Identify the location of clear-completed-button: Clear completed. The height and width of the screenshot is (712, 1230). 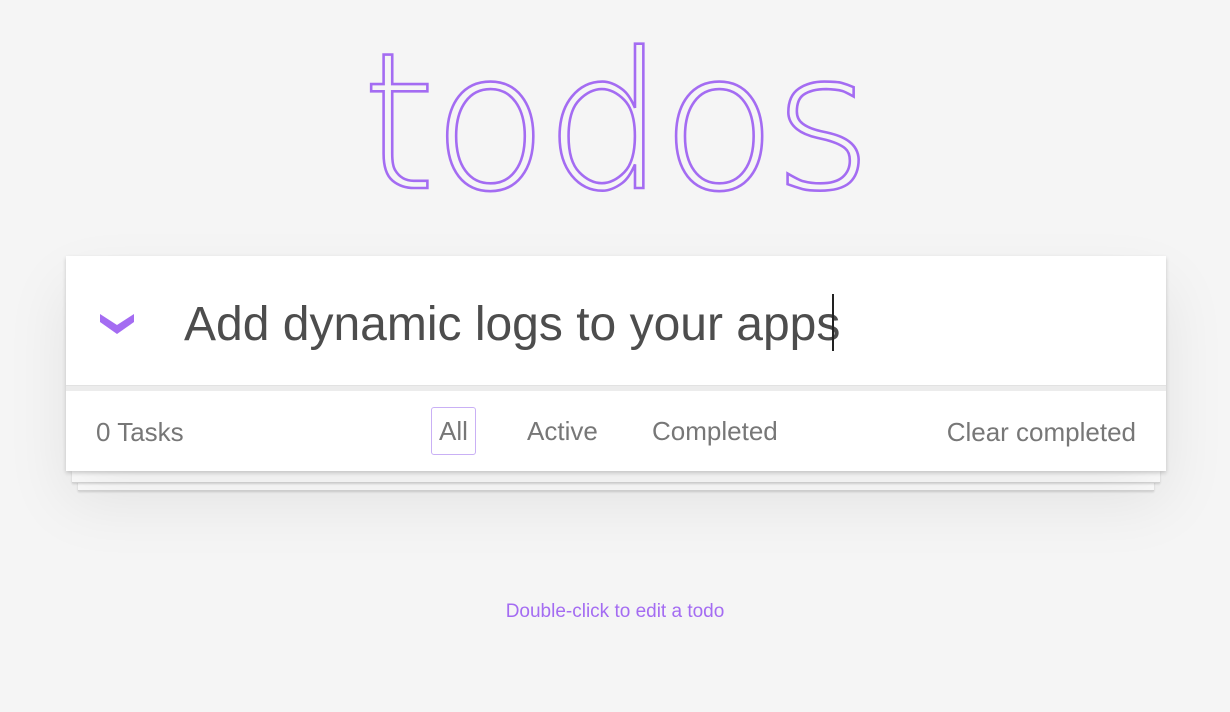
(1041, 432).